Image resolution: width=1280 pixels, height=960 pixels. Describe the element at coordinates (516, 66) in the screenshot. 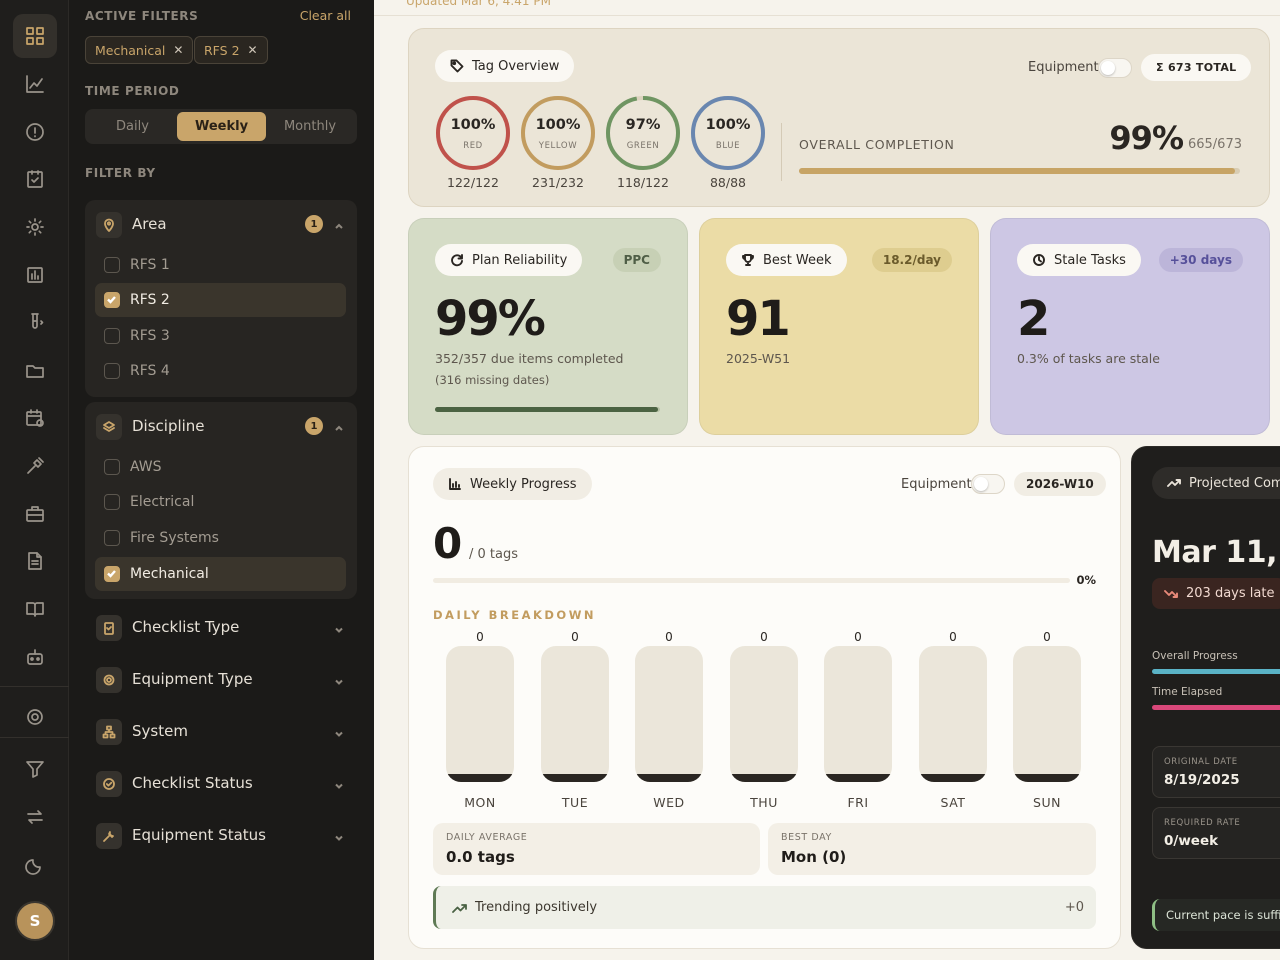

I see `title-text: Tag Overview` at that location.